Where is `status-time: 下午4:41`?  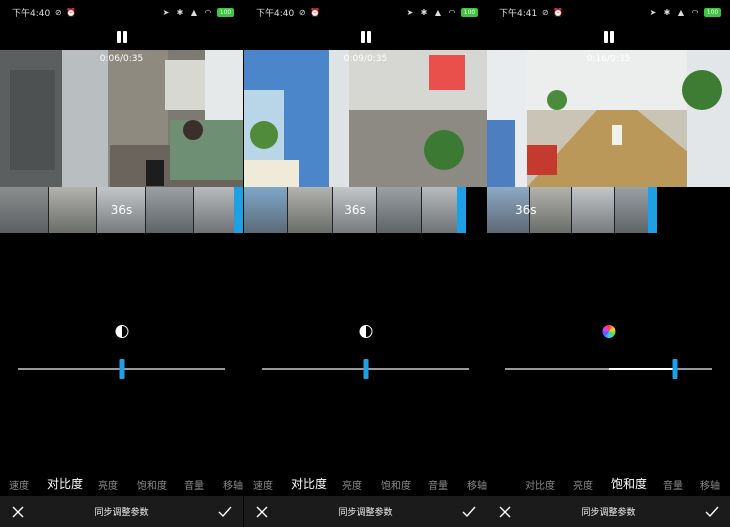 status-time: 下午4:41 is located at coordinates (518, 13).